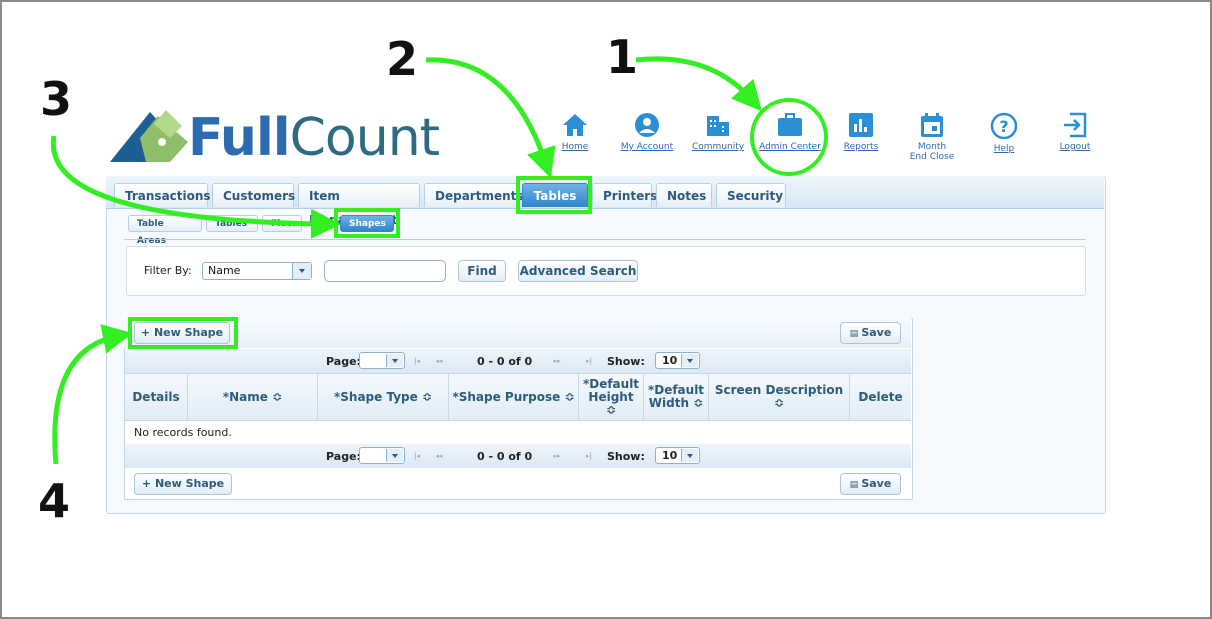 The width and height of the screenshot is (1212, 619). I want to click on annotation-number-4: 4, so click(54, 501).